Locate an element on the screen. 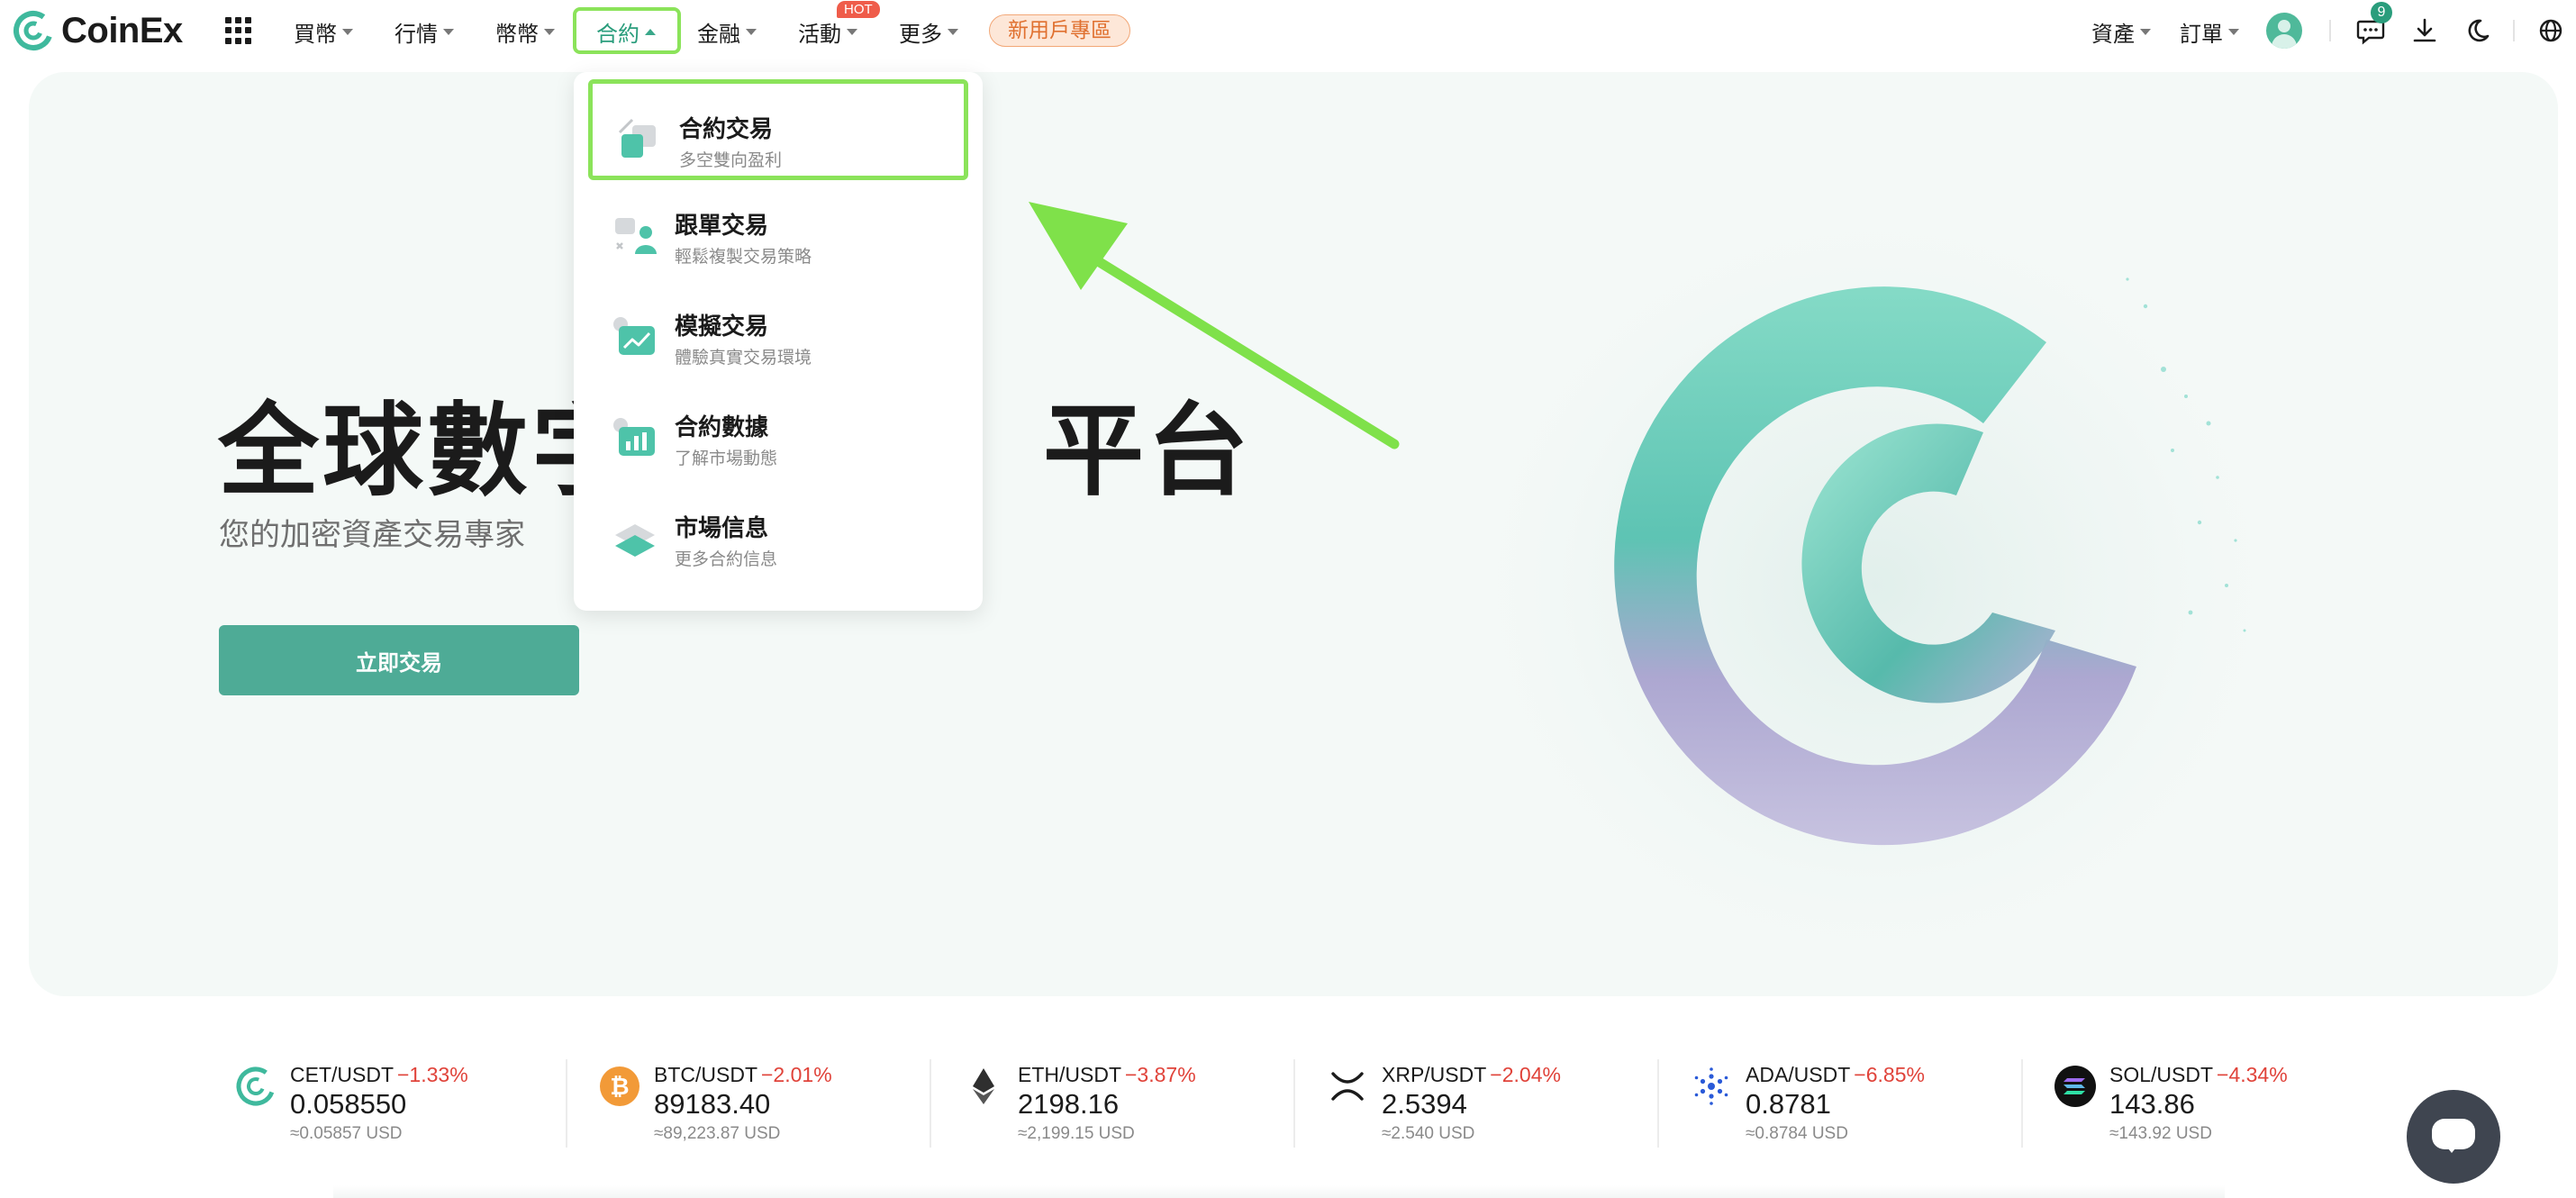 The height and width of the screenshot is (1198, 2576). nav-futures: 合約 is located at coordinates (626, 32).